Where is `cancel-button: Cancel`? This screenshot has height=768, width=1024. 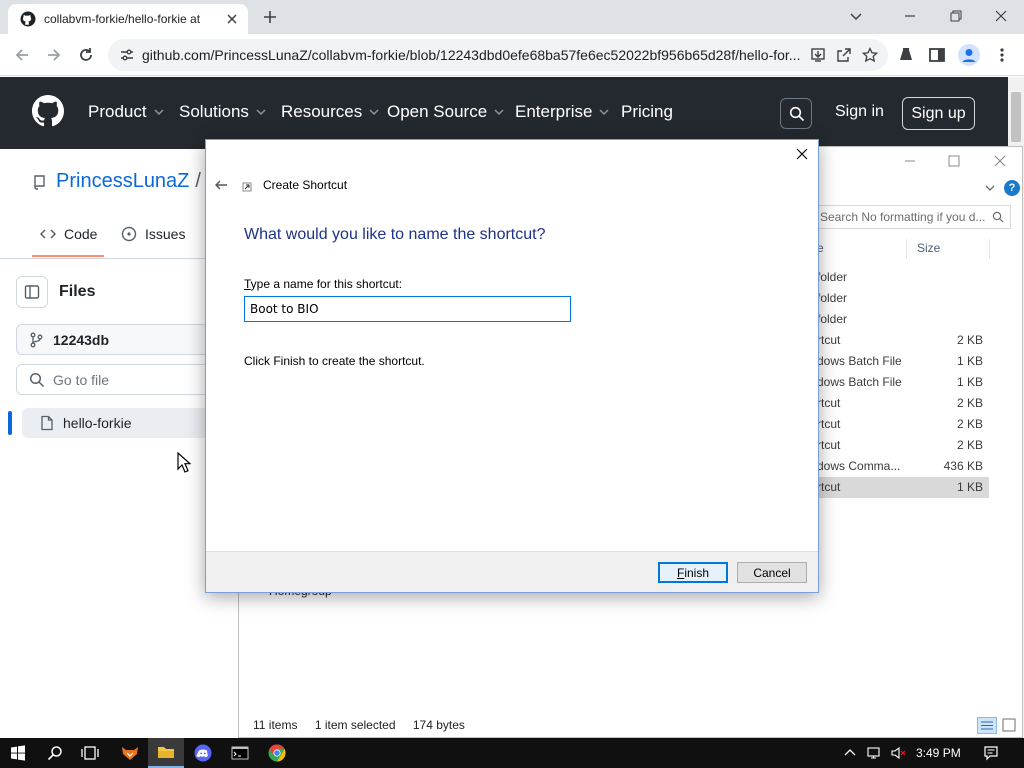
cancel-button: Cancel is located at coordinates (772, 572).